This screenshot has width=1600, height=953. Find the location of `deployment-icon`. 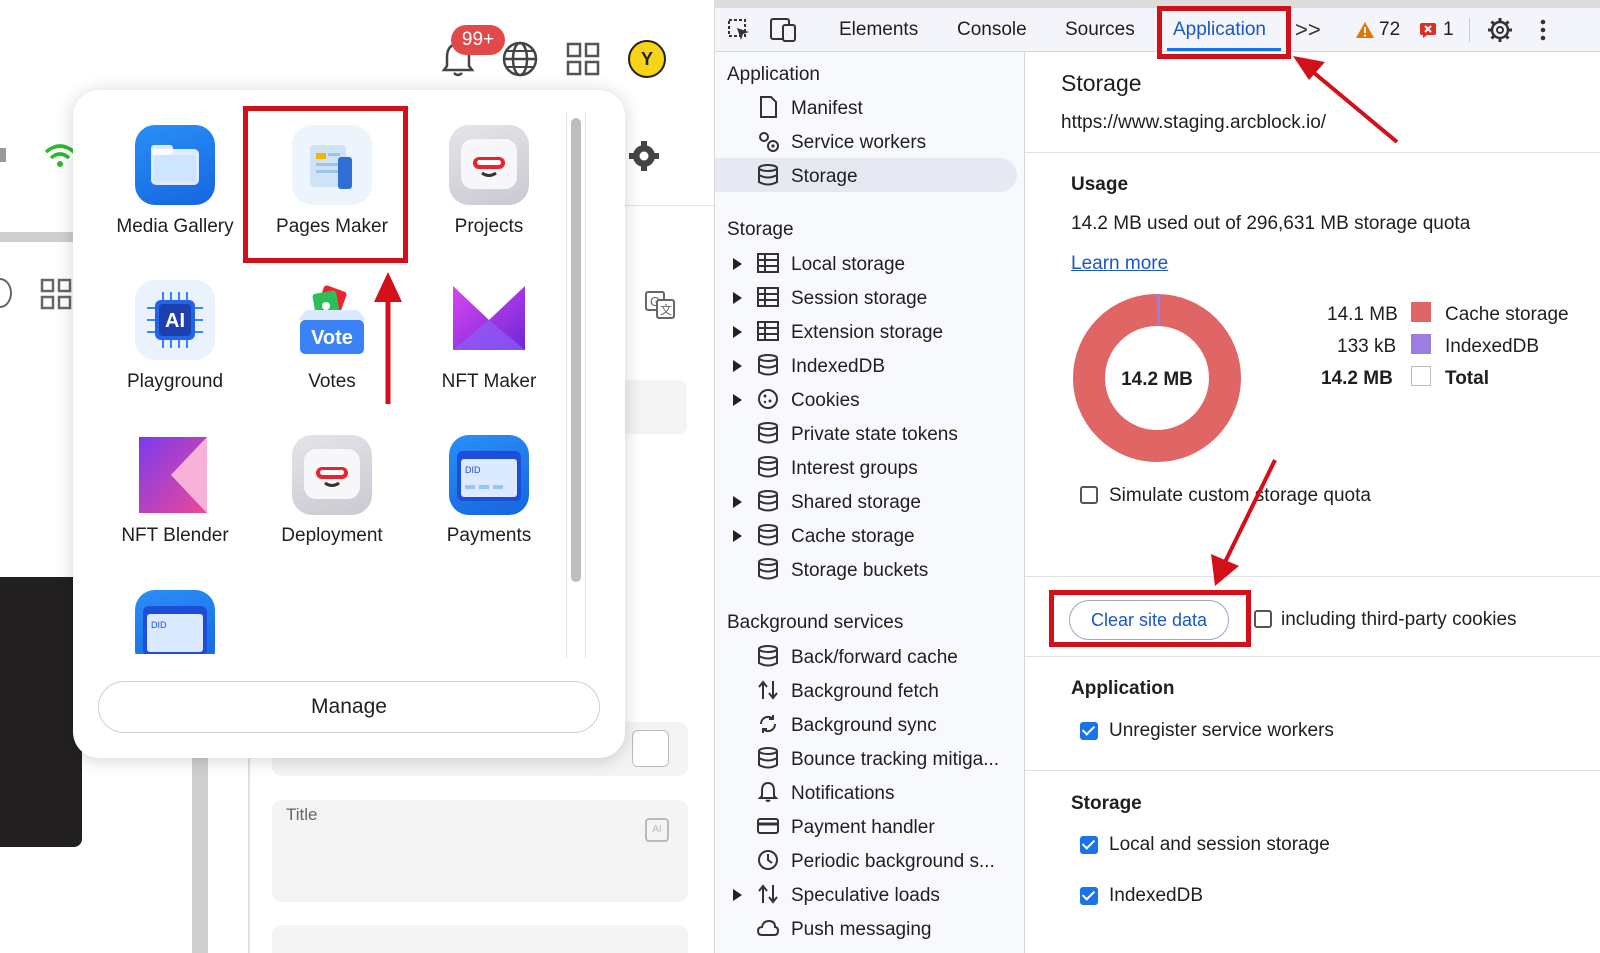

deployment-icon is located at coordinates (332, 475).